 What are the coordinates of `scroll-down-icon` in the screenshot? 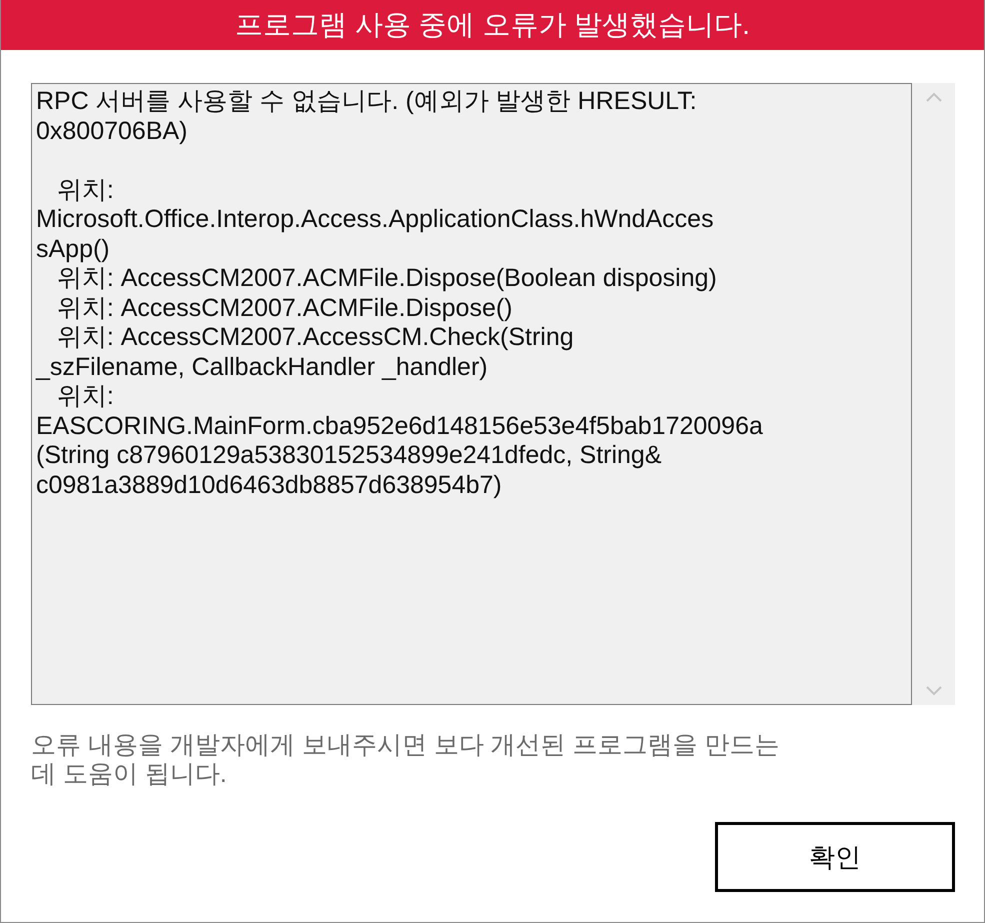 It's located at (933, 691).